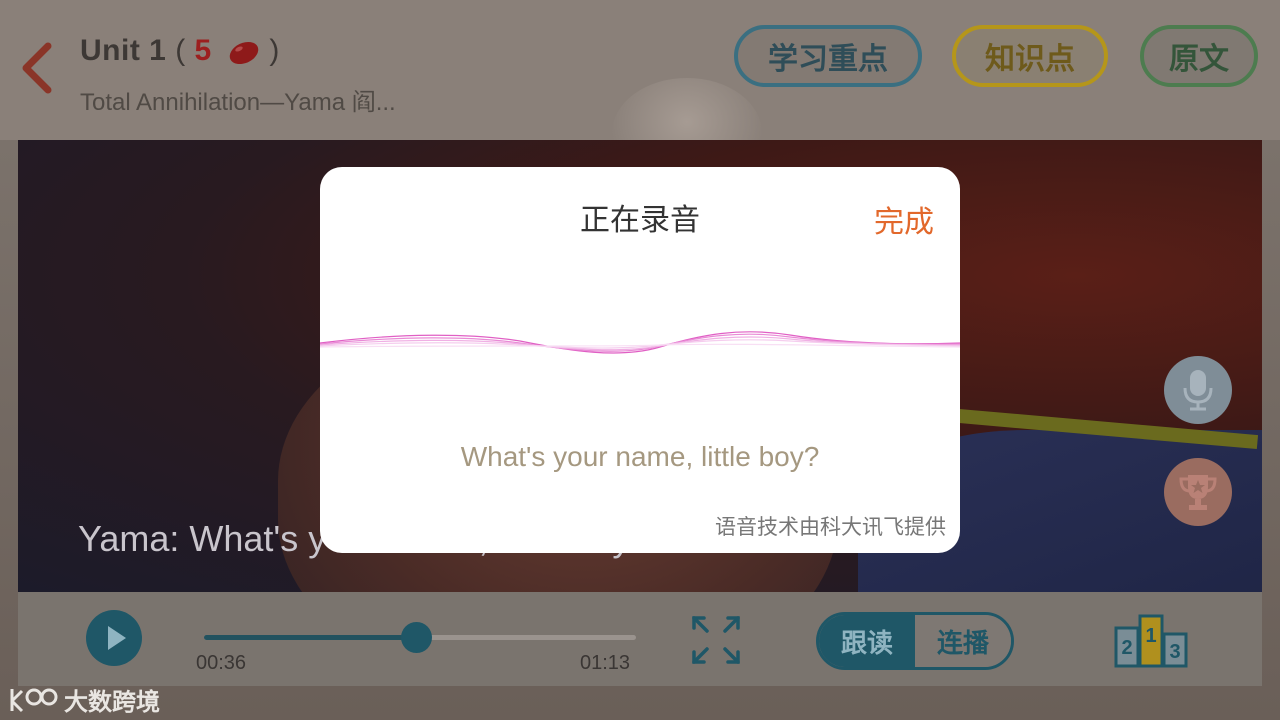 This screenshot has width=1280, height=720. Describe the element at coordinates (34, 700) in the screenshot. I see `watermark-logo-icon` at that location.